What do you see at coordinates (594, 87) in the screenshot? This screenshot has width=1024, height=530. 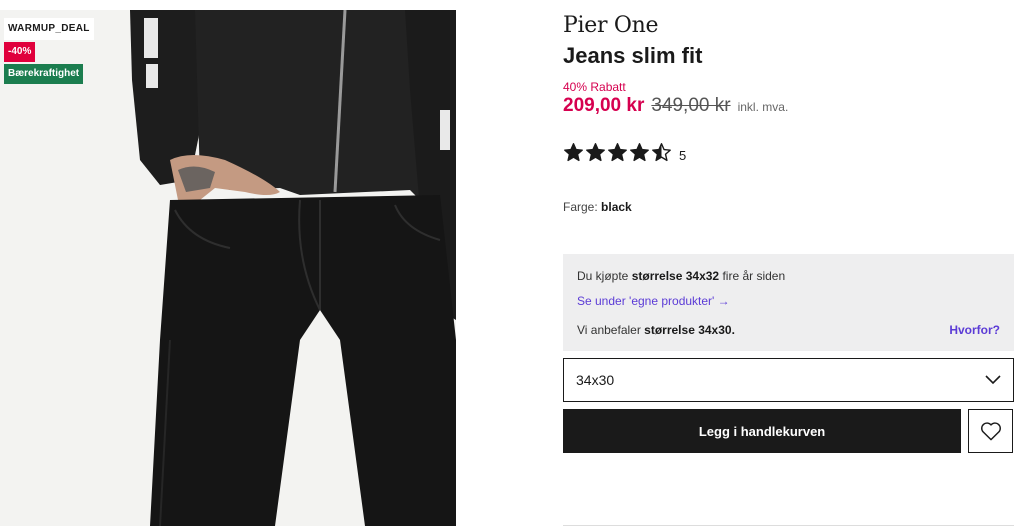 I see `discount-label: 40% Rabatt` at bounding box center [594, 87].